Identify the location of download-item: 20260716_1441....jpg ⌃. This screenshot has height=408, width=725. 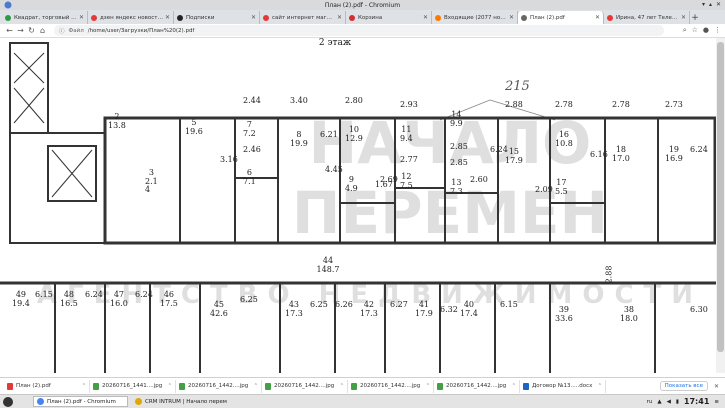
(133, 386).